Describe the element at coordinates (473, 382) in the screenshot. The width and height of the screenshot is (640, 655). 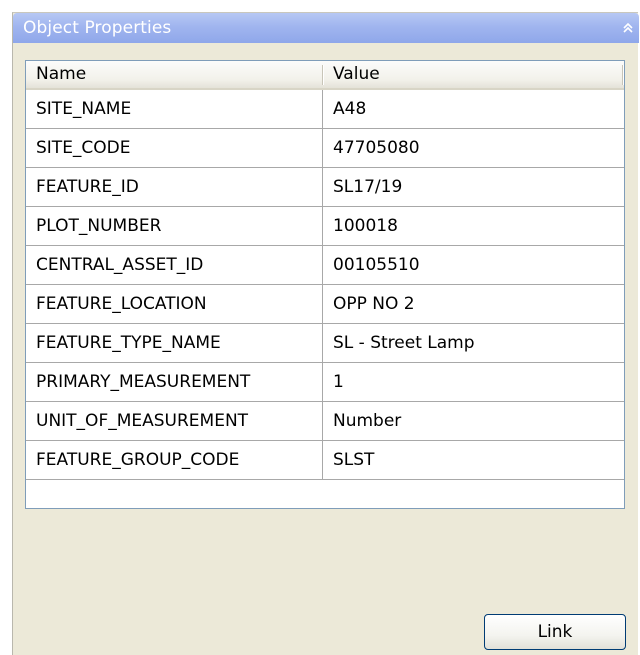
I see `property-value: 1` at that location.